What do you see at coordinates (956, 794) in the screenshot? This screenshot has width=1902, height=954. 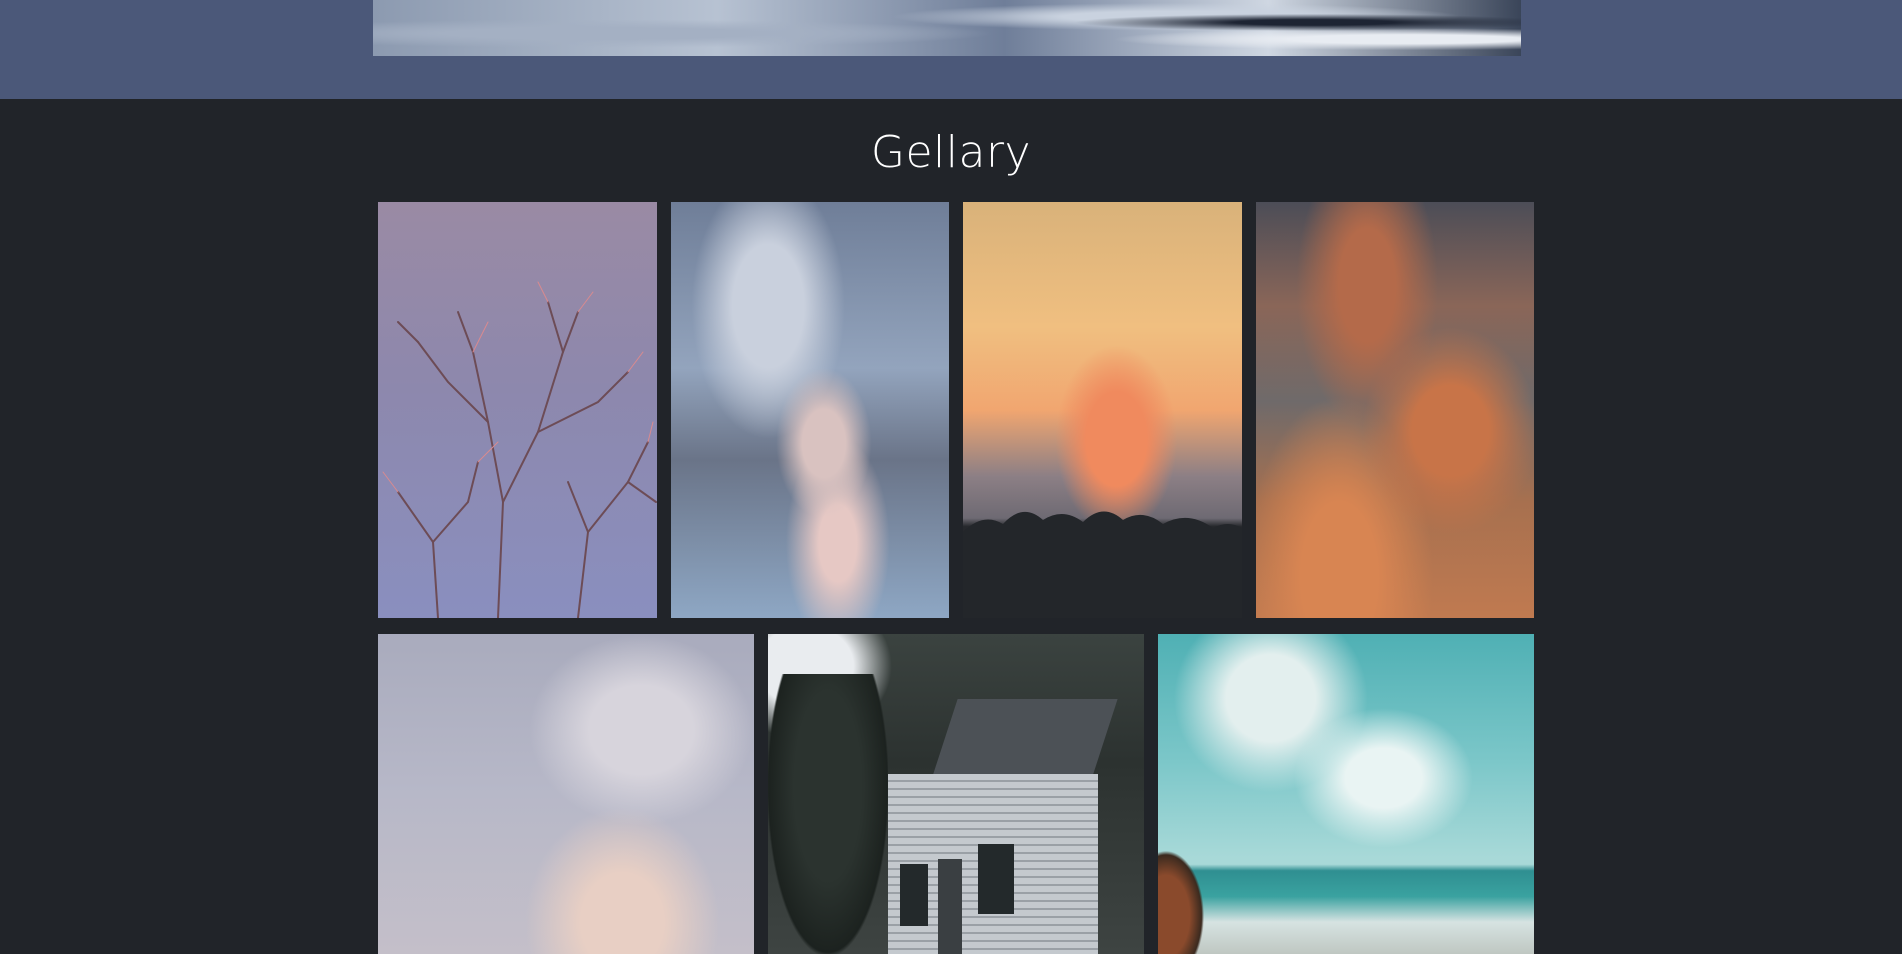 I see `gallery-photo-white-house` at bounding box center [956, 794].